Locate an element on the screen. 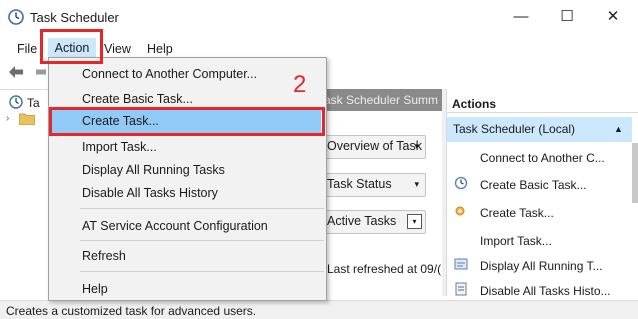 This screenshot has height=319, width=638. folder-icon is located at coordinates (27, 119).